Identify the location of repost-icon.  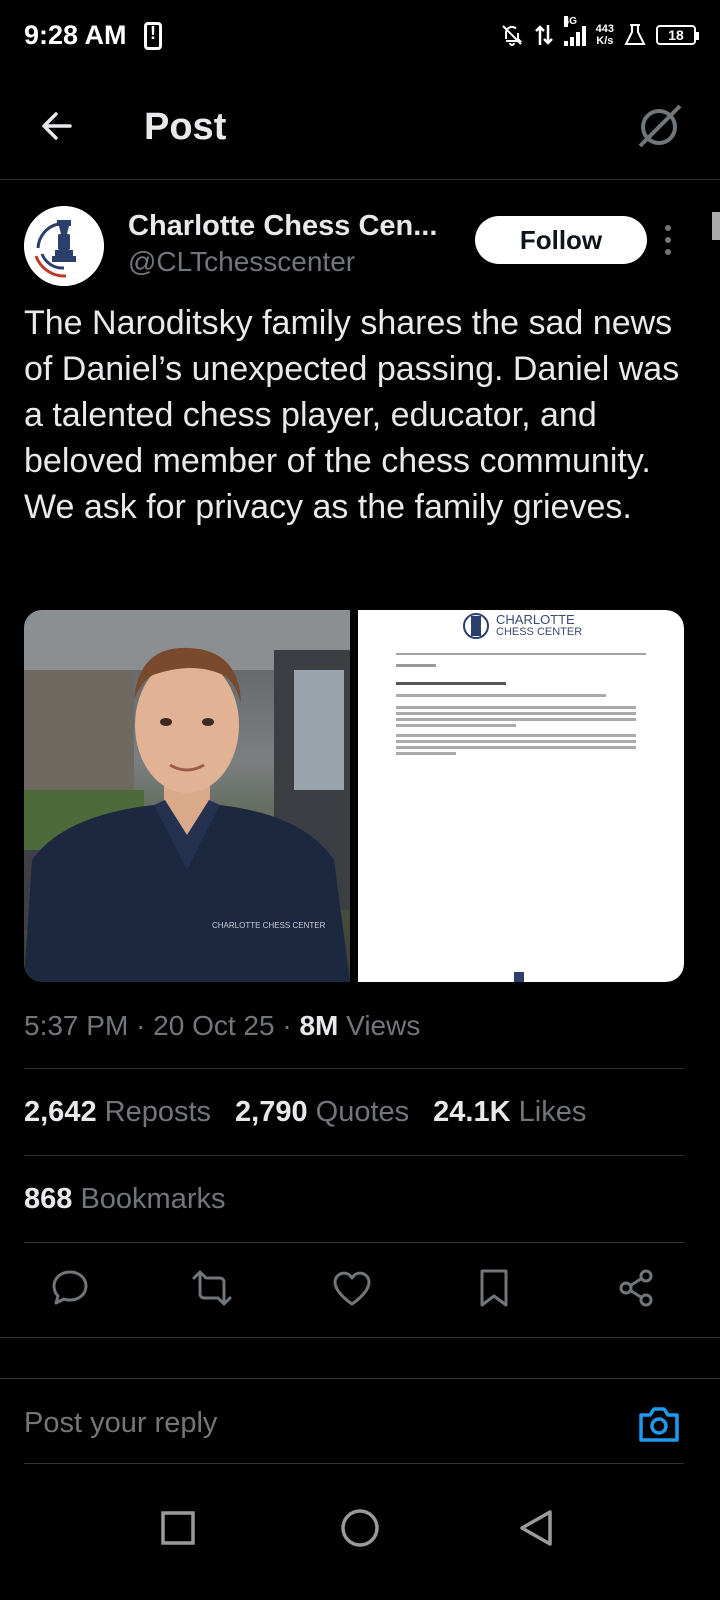
(212, 1288).